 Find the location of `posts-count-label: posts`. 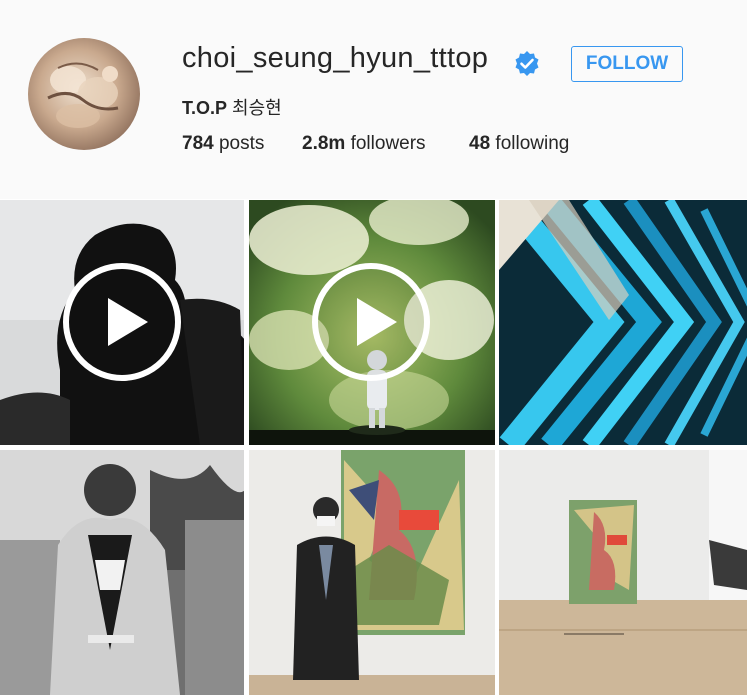

posts-count-label: posts is located at coordinates (239, 143).